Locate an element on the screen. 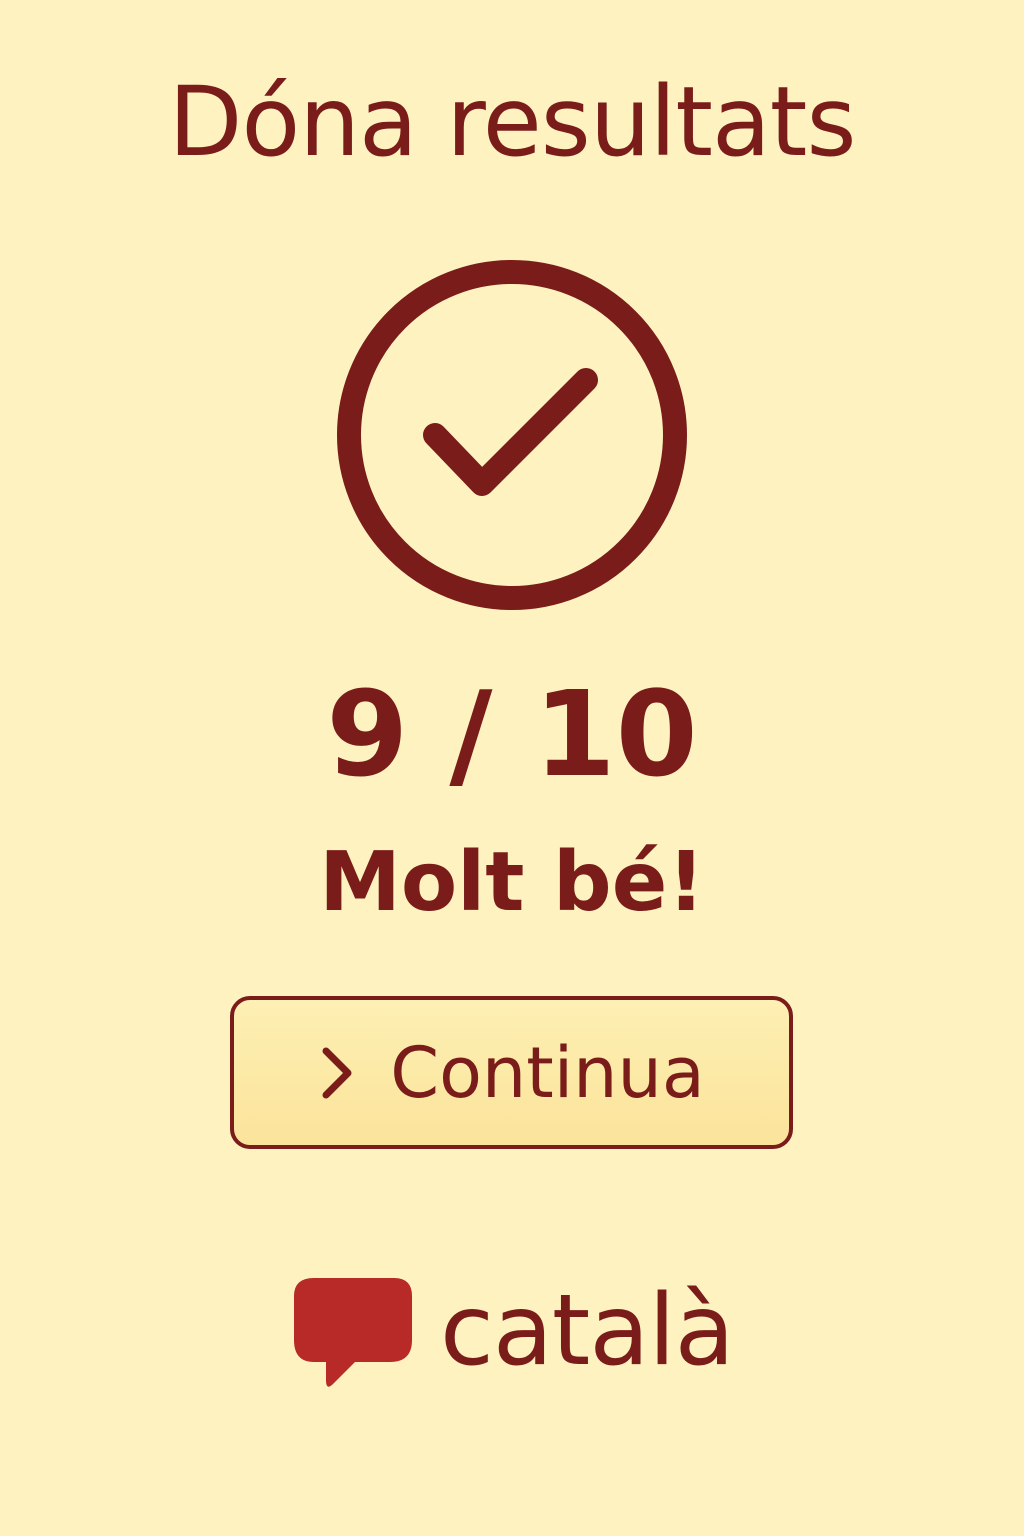 This screenshot has height=1536, width=1024. continue-button: Continua is located at coordinates (511, 1072).